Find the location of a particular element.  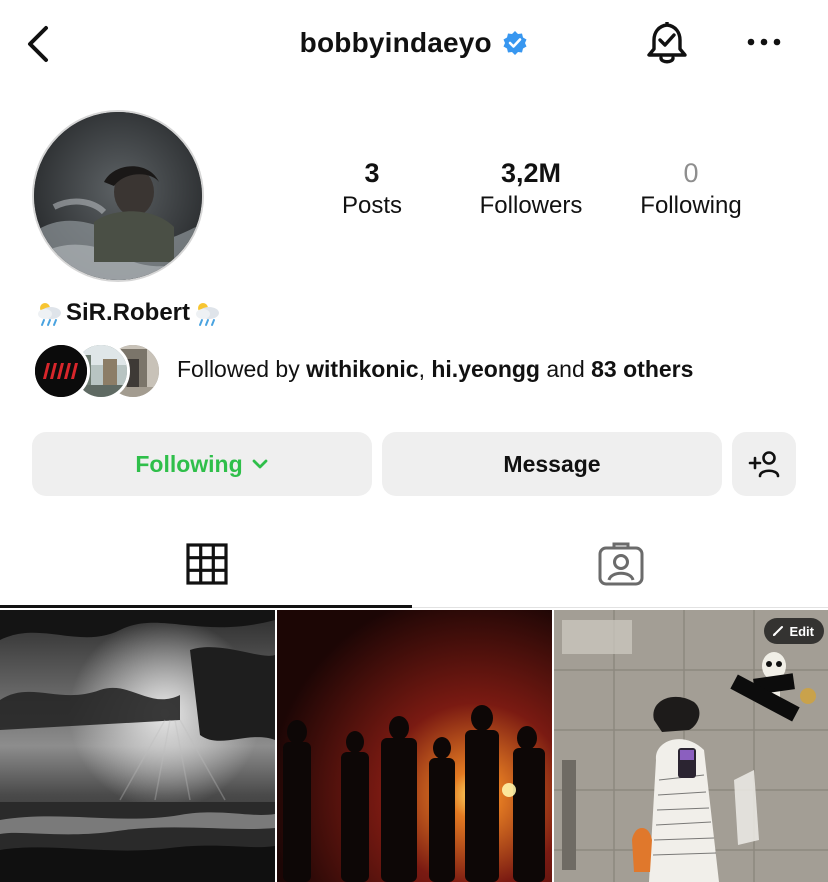

profile-header: bobbyindaeyo is located at coordinates (414, 45).